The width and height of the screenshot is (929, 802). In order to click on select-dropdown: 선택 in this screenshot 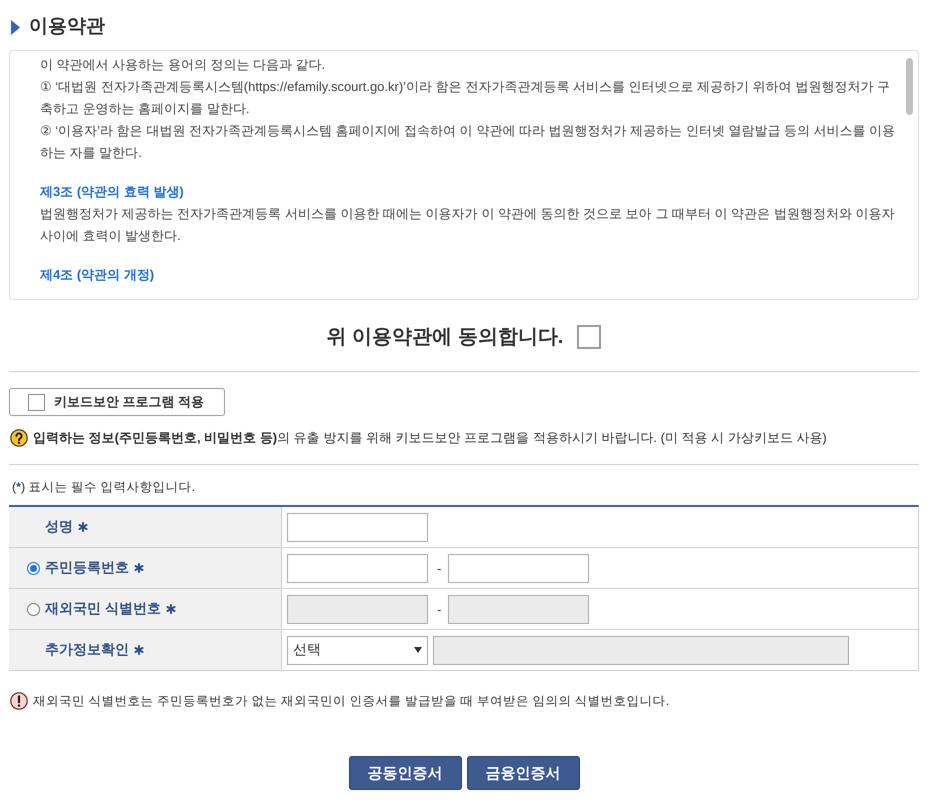, I will do `click(357, 650)`.